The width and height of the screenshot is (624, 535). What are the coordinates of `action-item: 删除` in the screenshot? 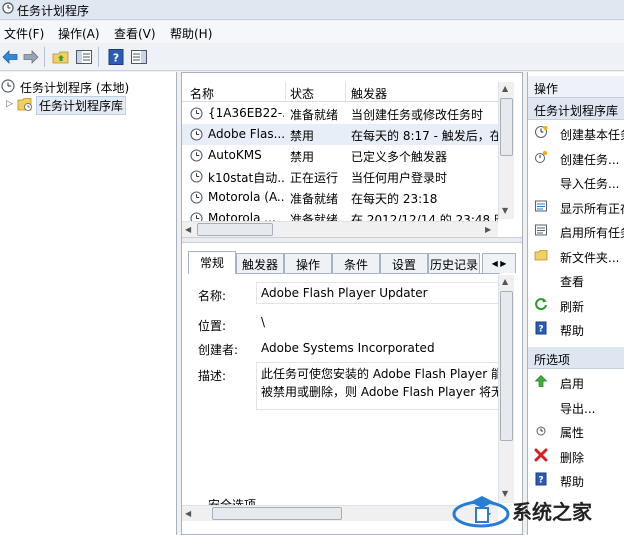 It's located at (576, 456).